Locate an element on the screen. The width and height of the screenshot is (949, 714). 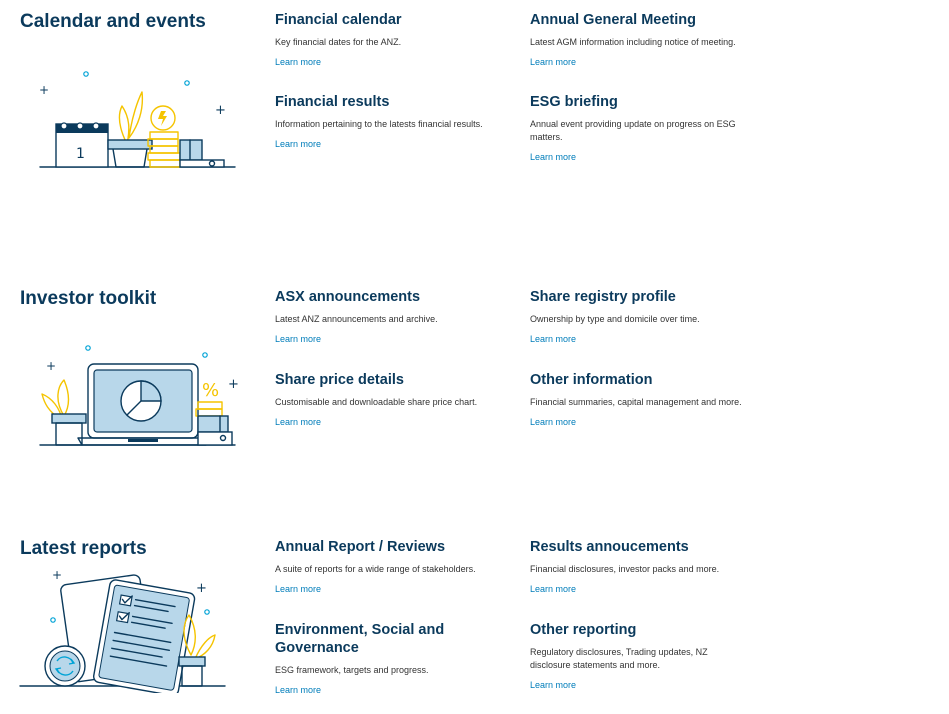
card-title: Annual General Meeting is located at coordinates (613, 20).